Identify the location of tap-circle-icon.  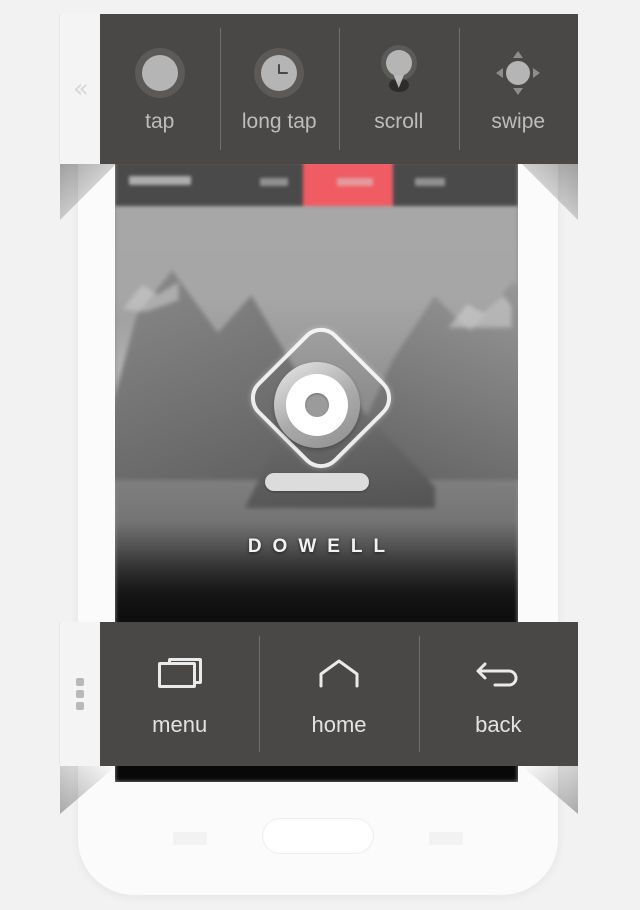
(159, 73).